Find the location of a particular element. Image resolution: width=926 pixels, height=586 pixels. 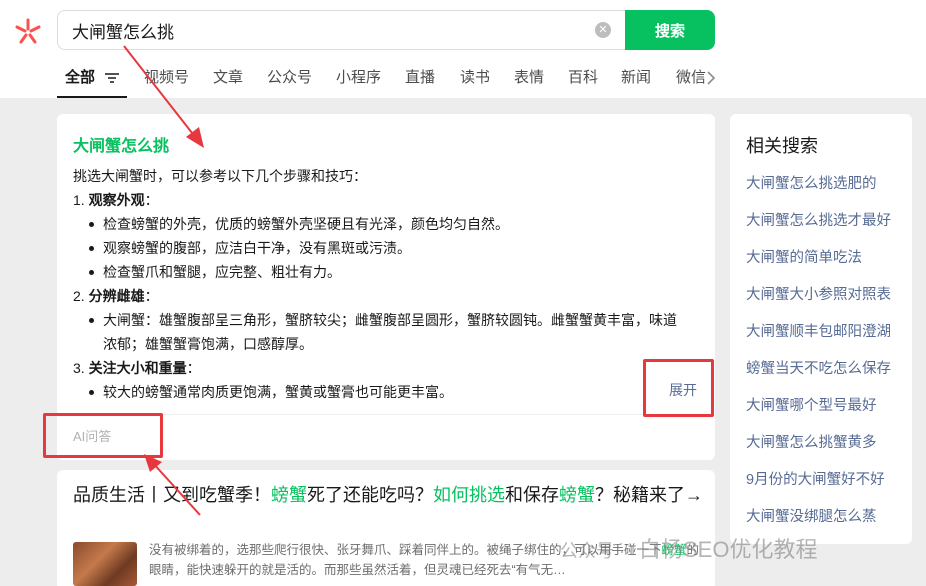

related-search-item: 大闸蟹怎么挑选肥的 is located at coordinates (818, 190).